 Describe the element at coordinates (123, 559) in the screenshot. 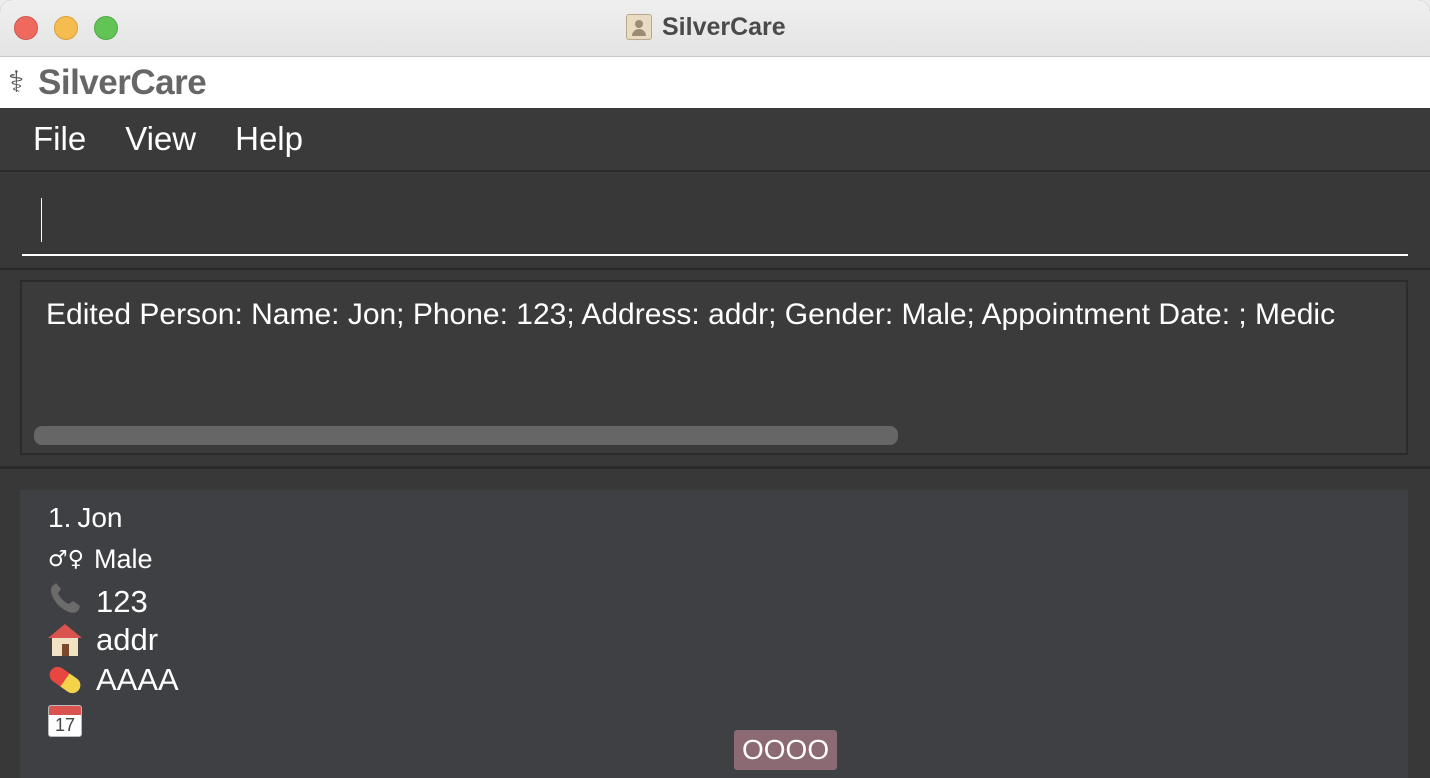

I see `person-gender: Male` at that location.